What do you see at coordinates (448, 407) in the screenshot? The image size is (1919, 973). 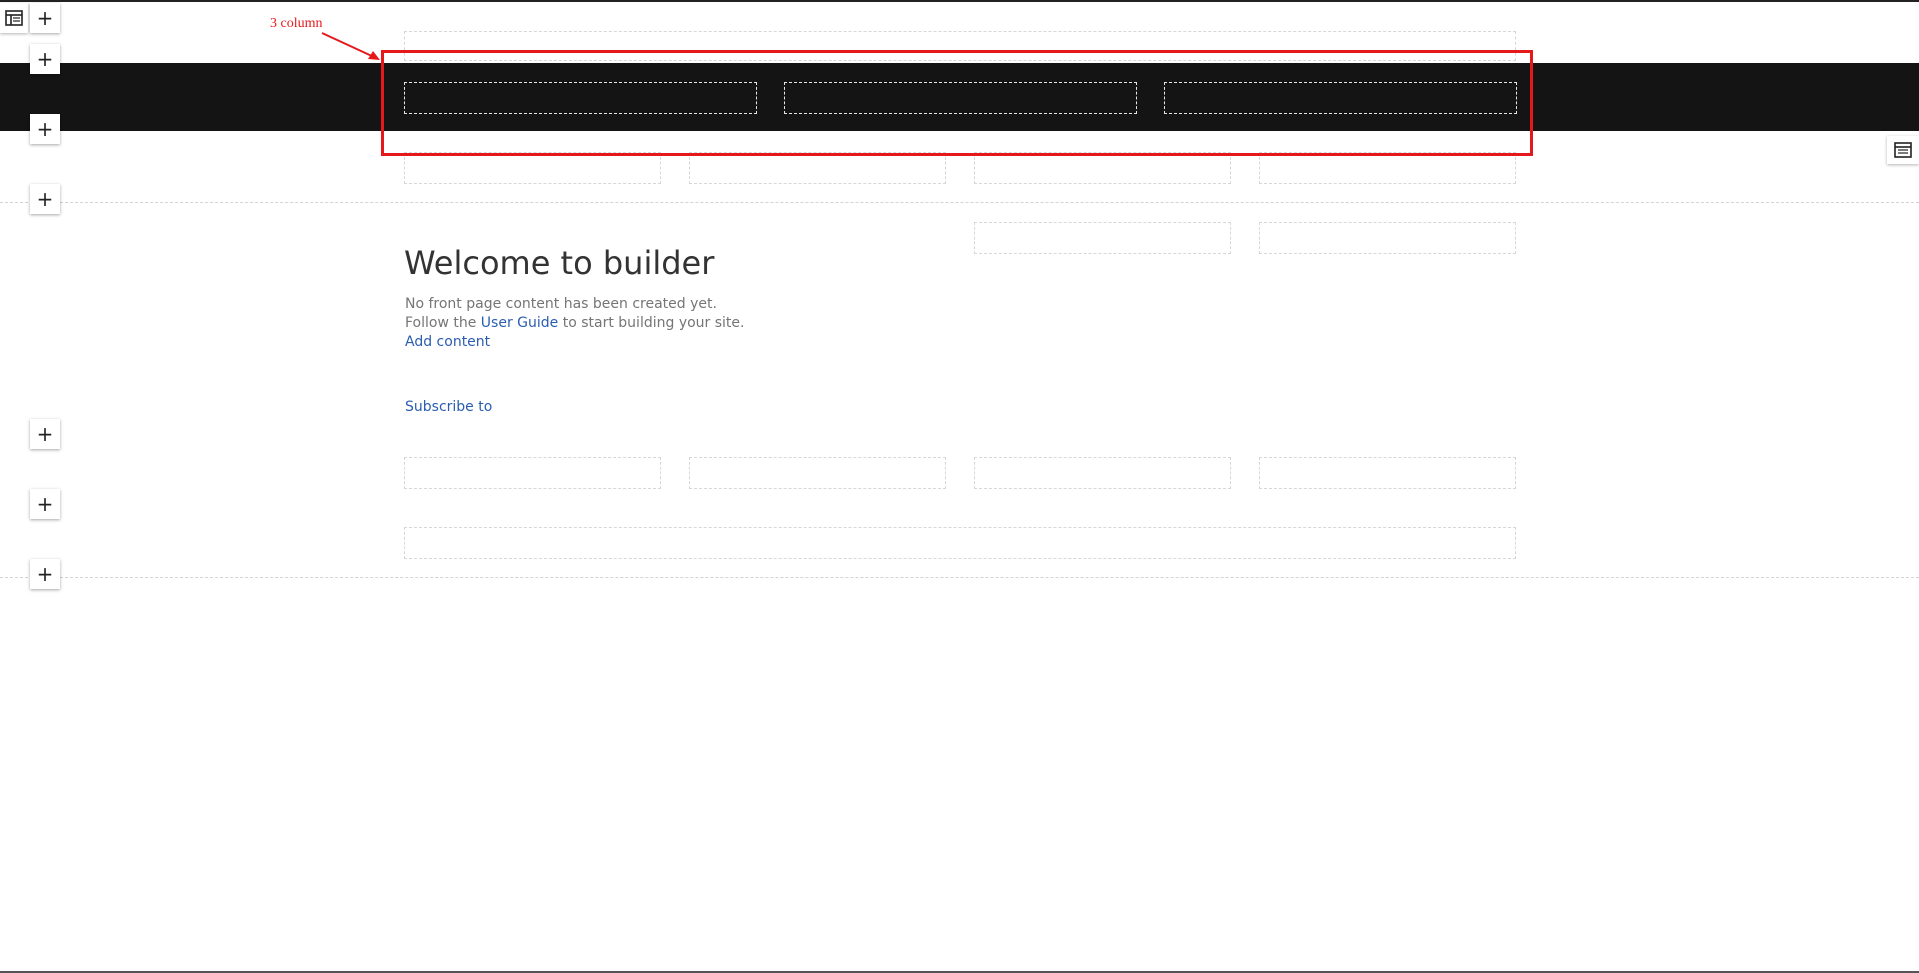 I see `subscribe-link: Subscribe to` at bounding box center [448, 407].